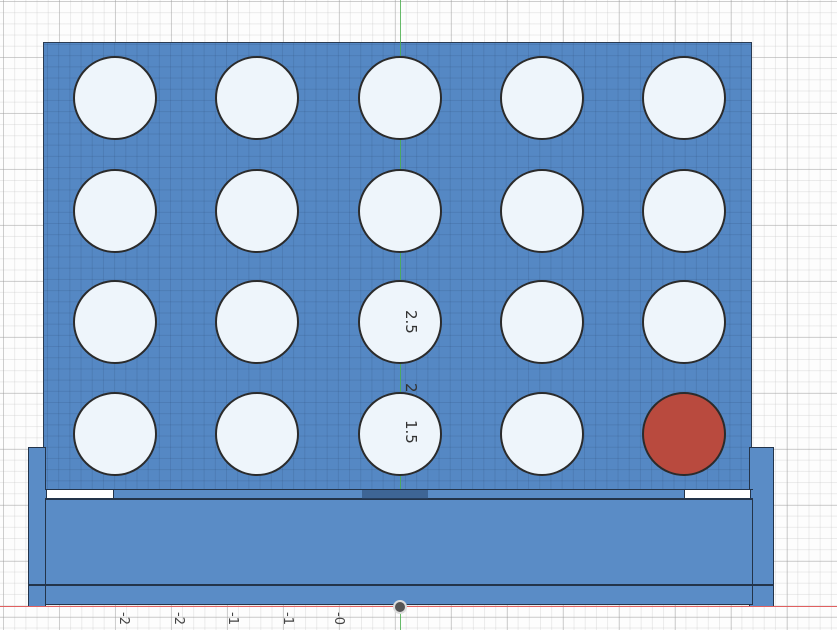 The width and height of the screenshot is (837, 630). I want to click on dimension-label-2-5: 2.5, so click(411, 322).